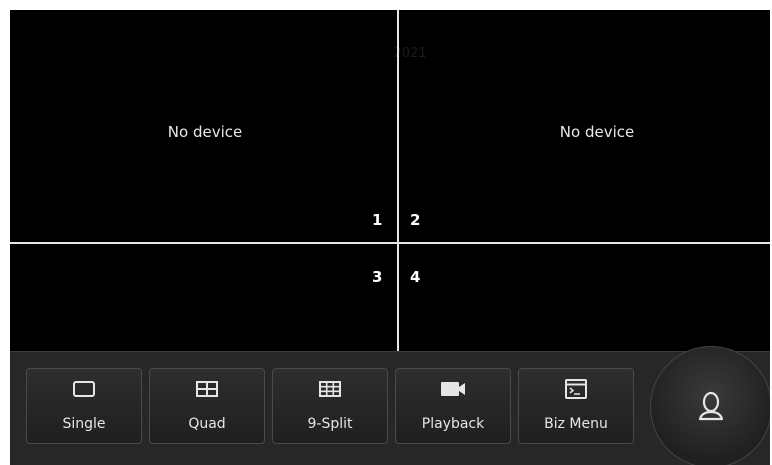  What do you see at coordinates (377, 220) in the screenshot?
I see `pane-1-number: 1` at bounding box center [377, 220].